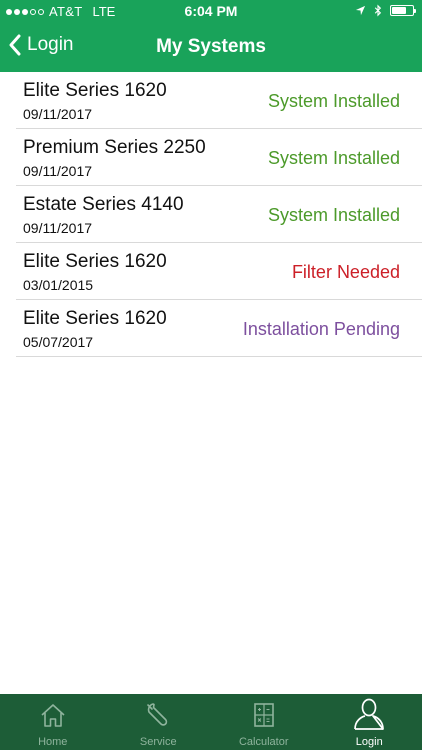 The width and height of the screenshot is (422, 750). What do you see at coordinates (53, 715) in the screenshot?
I see `home-icon` at bounding box center [53, 715].